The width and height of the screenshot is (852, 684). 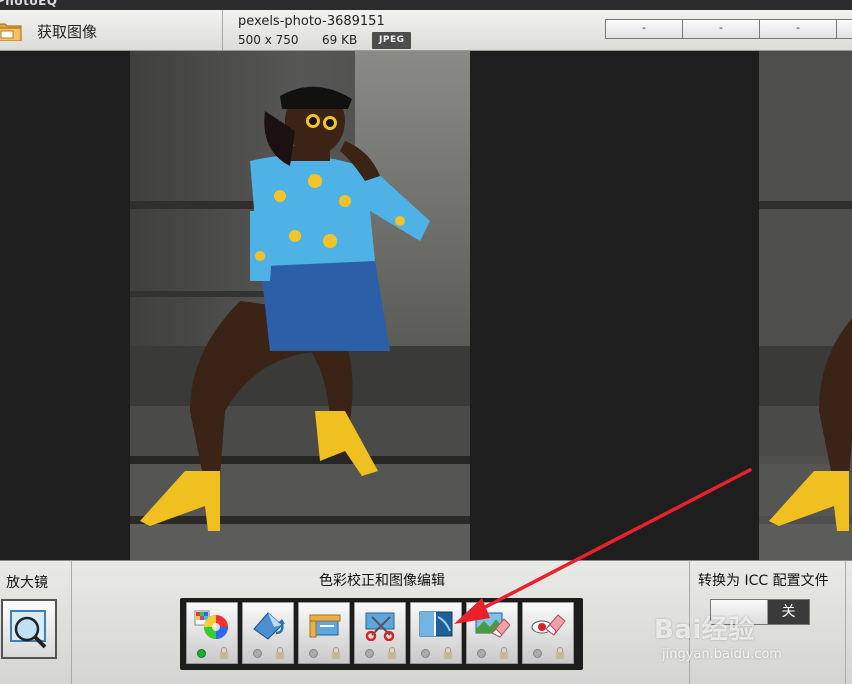 What do you see at coordinates (845, 622) in the screenshot?
I see `divider` at bounding box center [845, 622].